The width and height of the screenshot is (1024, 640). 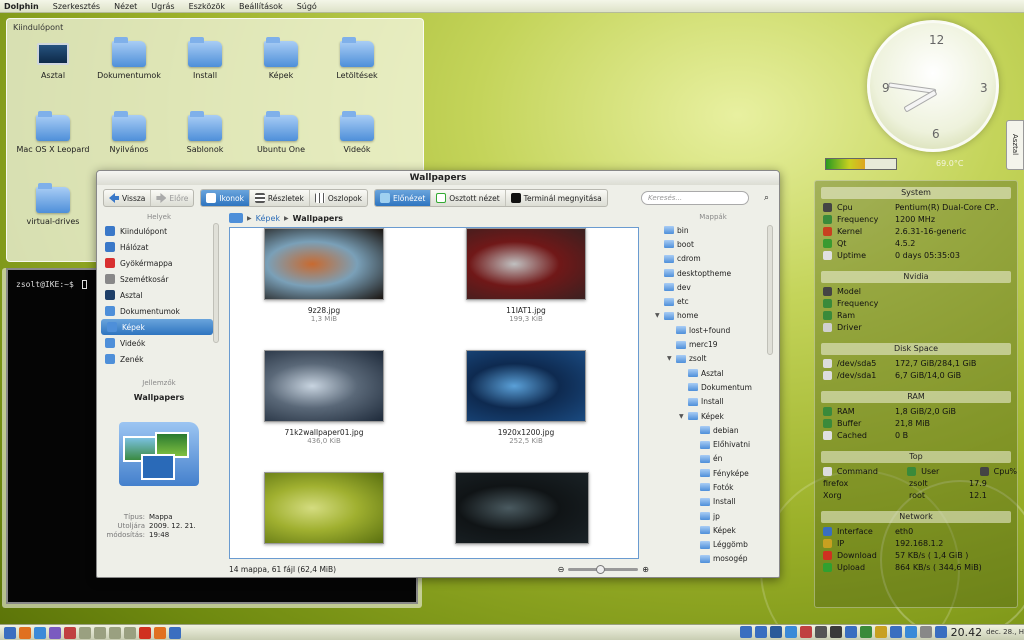 What do you see at coordinates (53, 132) in the screenshot?
I see `desktop-icon: Mac OS X Leopard` at bounding box center [53, 132].